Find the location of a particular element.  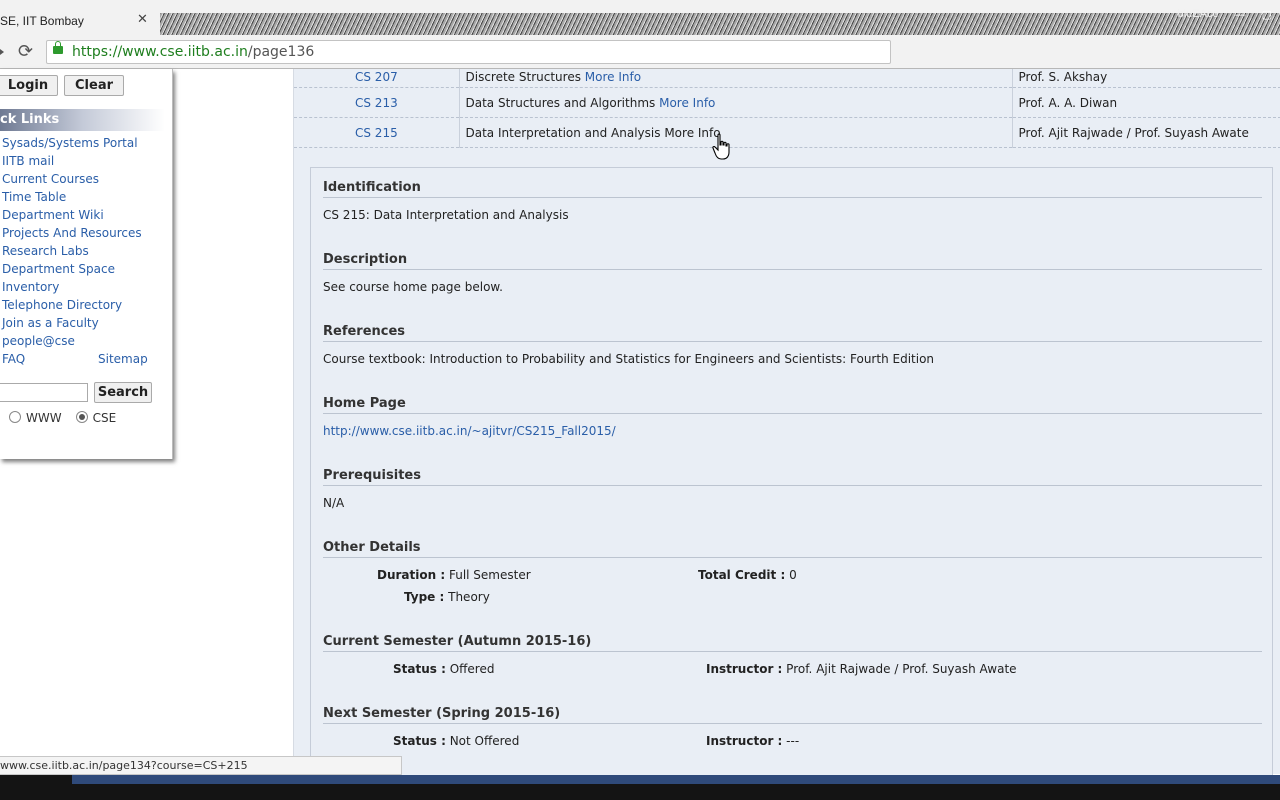

login-button: Login is located at coordinates (29, 85).